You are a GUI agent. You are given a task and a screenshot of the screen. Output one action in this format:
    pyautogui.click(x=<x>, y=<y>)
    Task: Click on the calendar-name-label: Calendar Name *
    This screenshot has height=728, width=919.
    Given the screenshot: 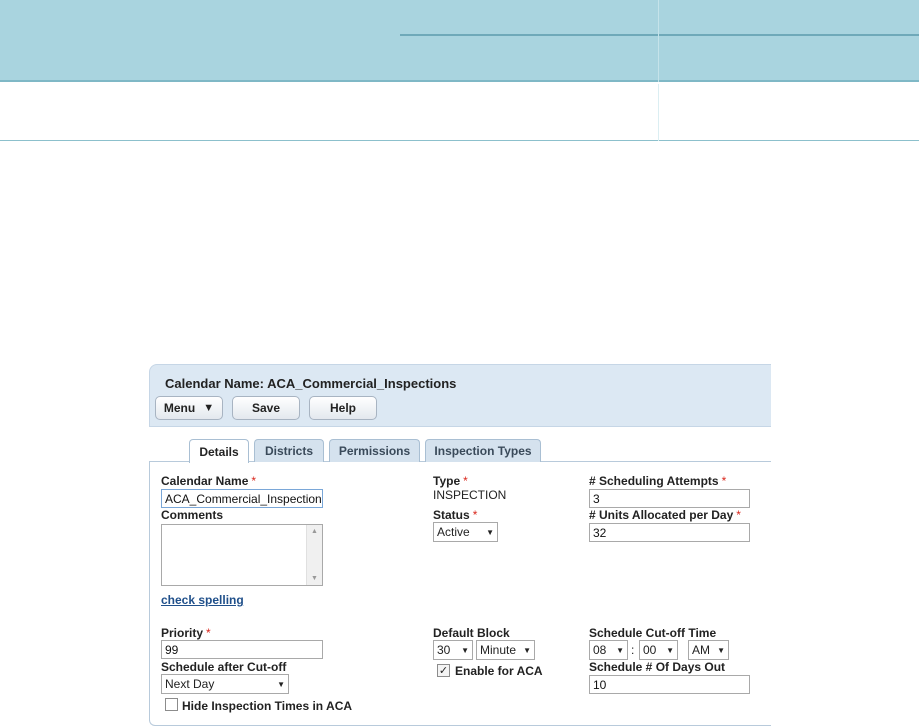 What is the action you would take?
    pyautogui.click(x=209, y=481)
    